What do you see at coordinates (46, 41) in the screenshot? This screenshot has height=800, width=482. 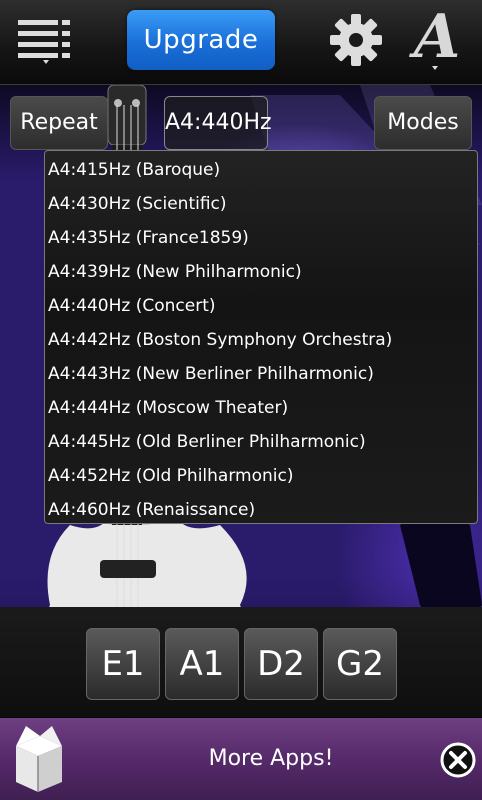 I see `menu-icon` at bounding box center [46, 41].